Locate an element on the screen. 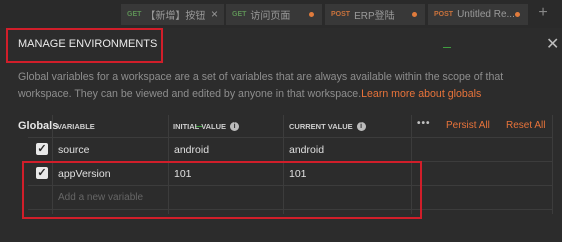 The image size is (562, 242). close-icon: × is located at coordinates (214, 14).